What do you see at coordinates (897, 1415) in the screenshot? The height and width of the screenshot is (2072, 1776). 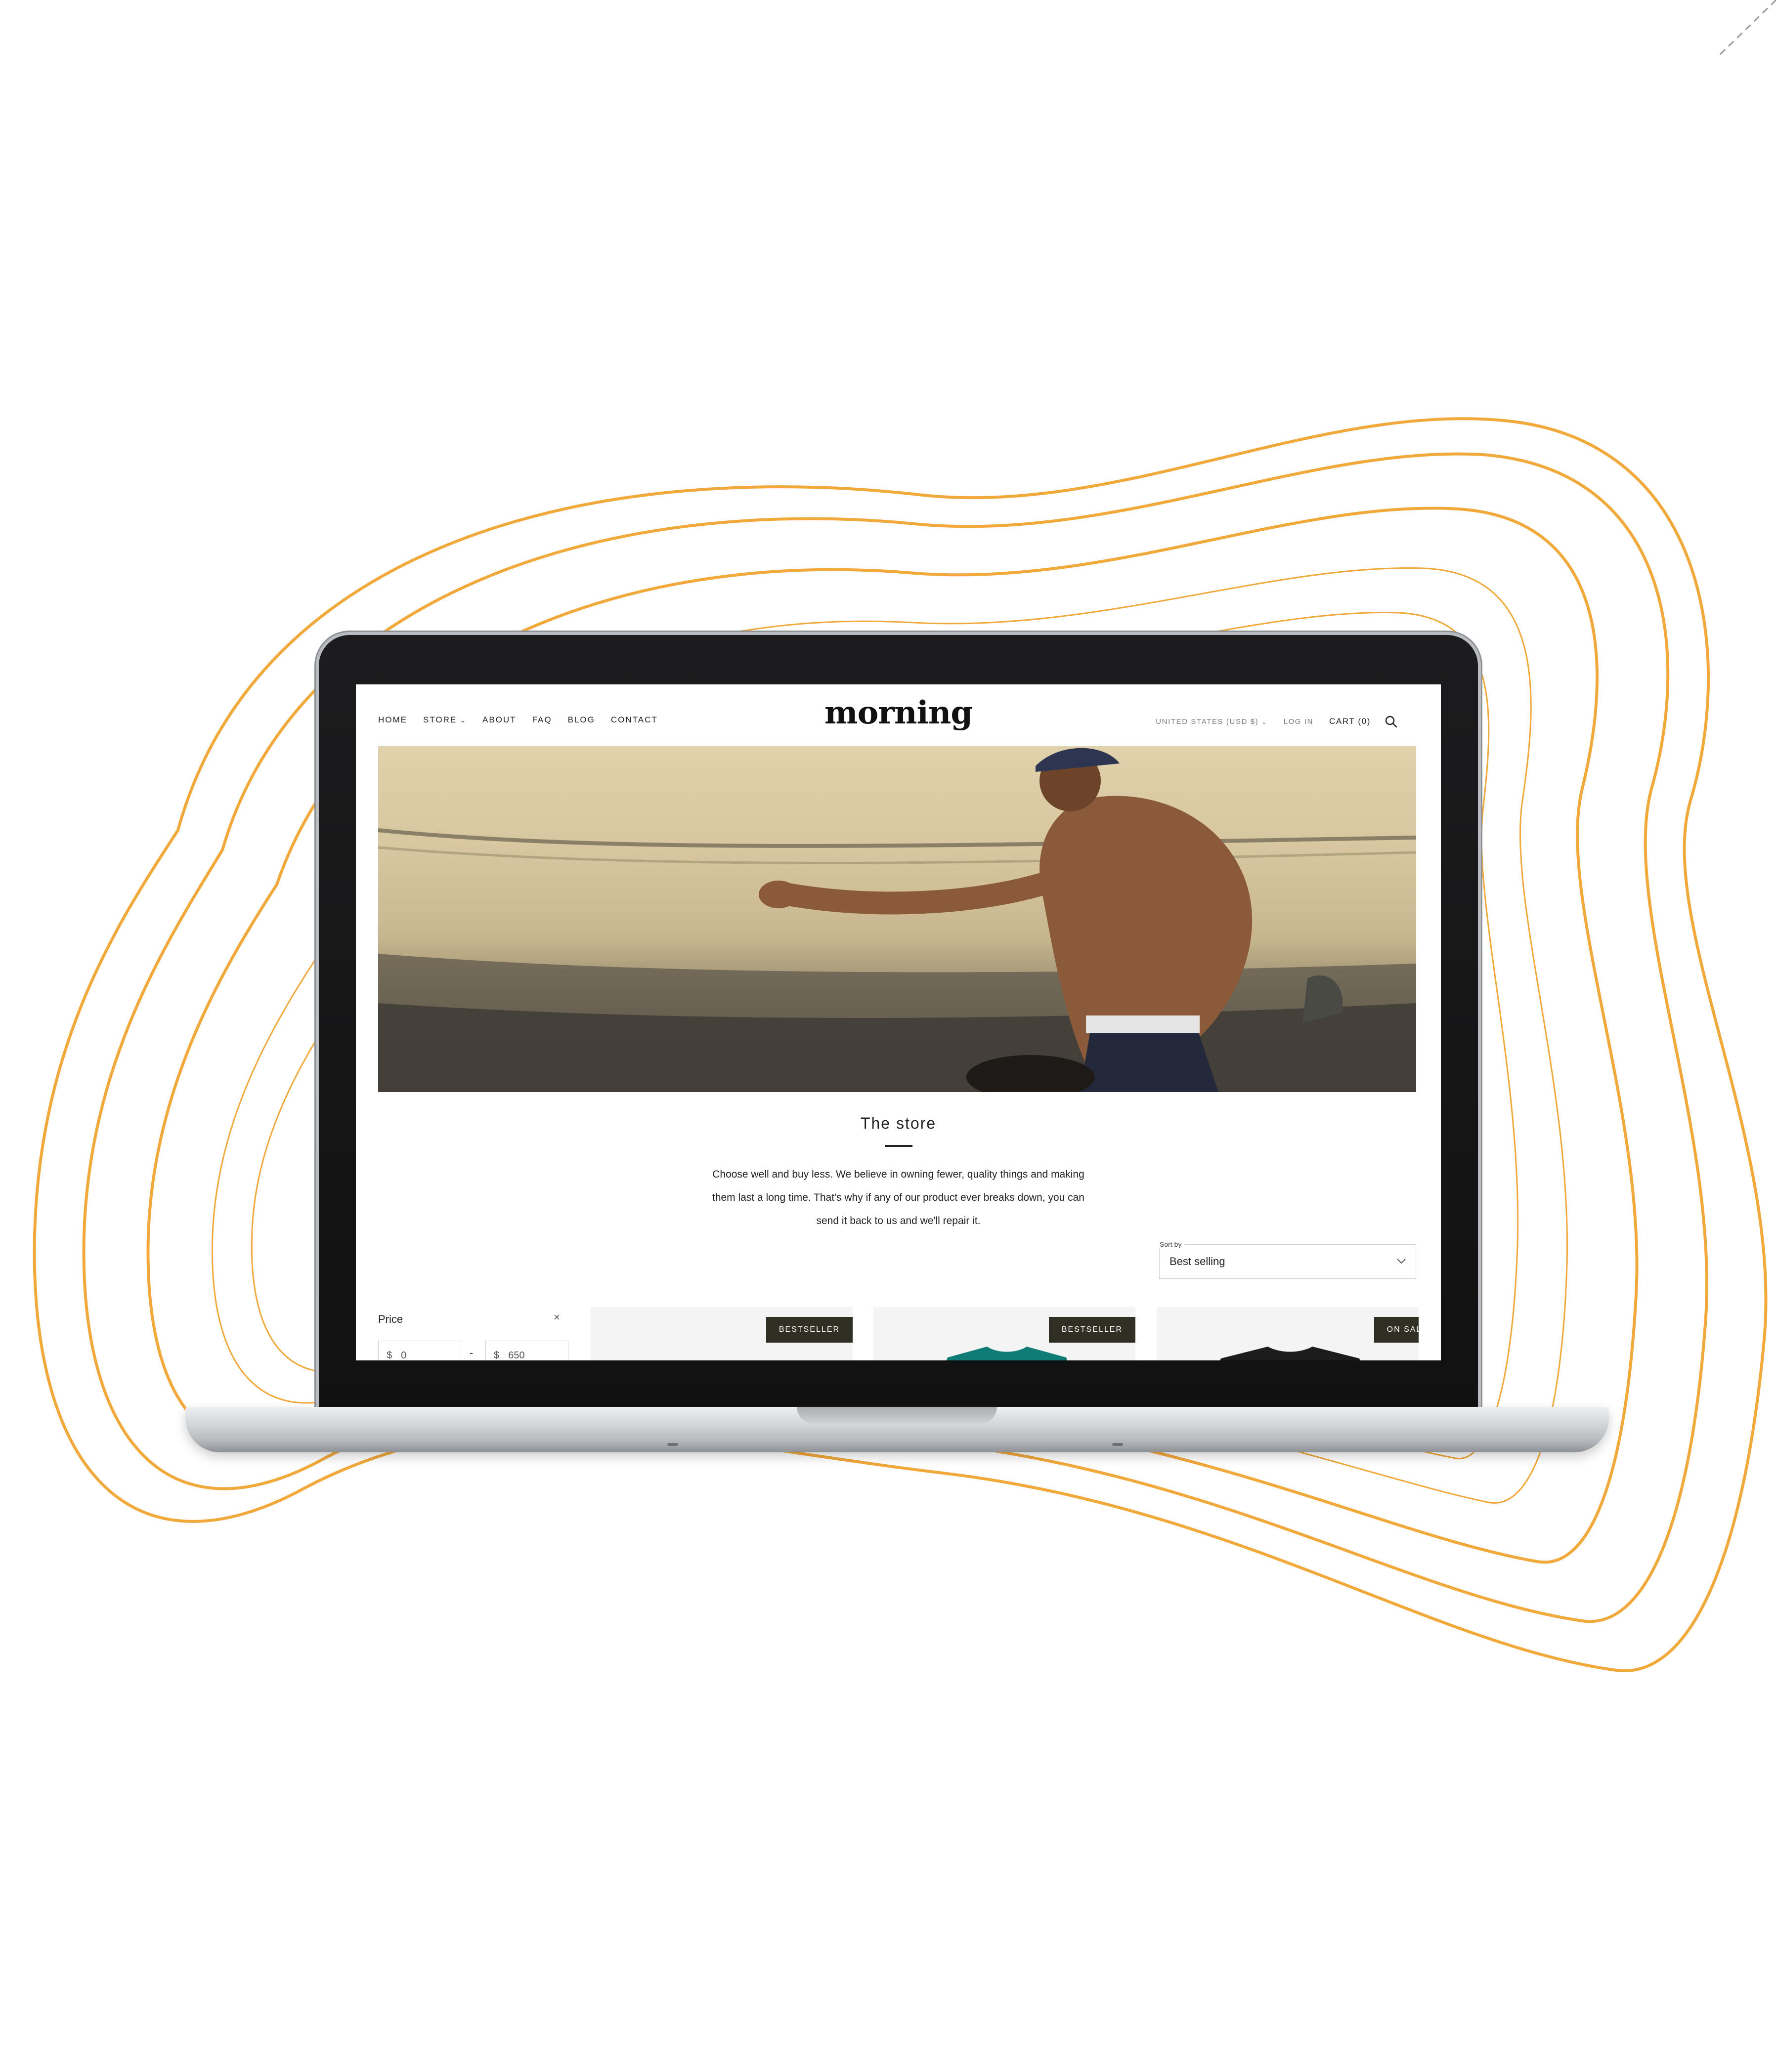 I see `laptop-notch` at bounding box center [897, 1415].